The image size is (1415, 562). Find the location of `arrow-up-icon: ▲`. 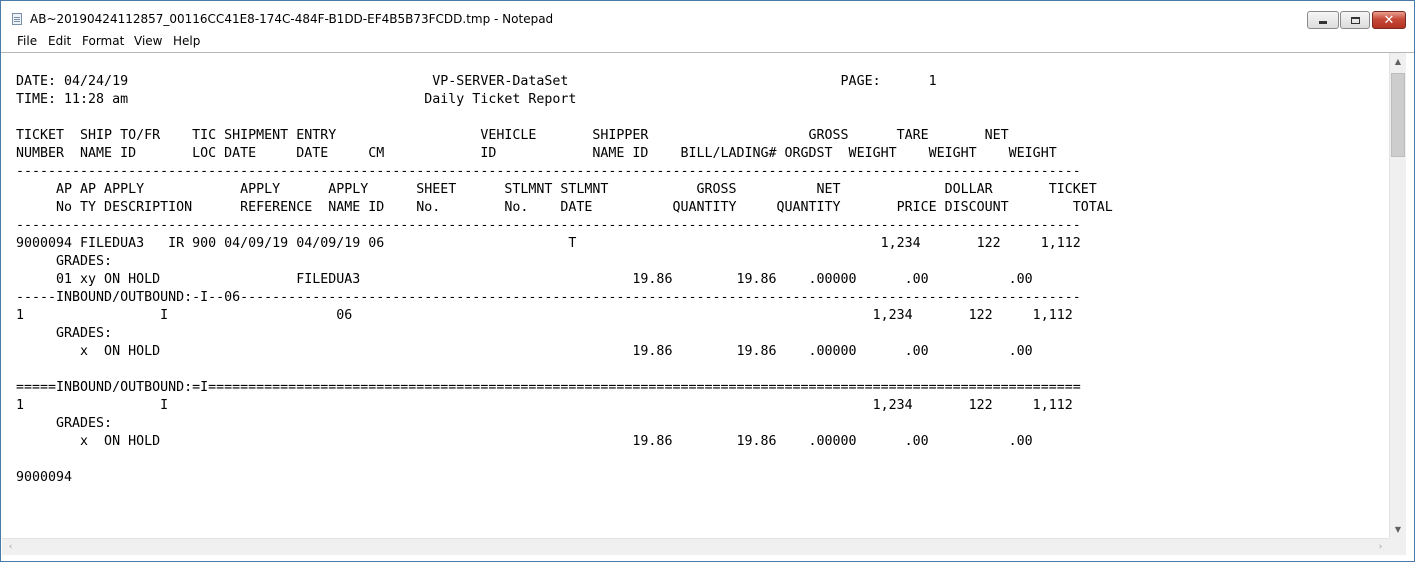

arrow-up-icon: ▲ is located at coordinates (1398, 61).